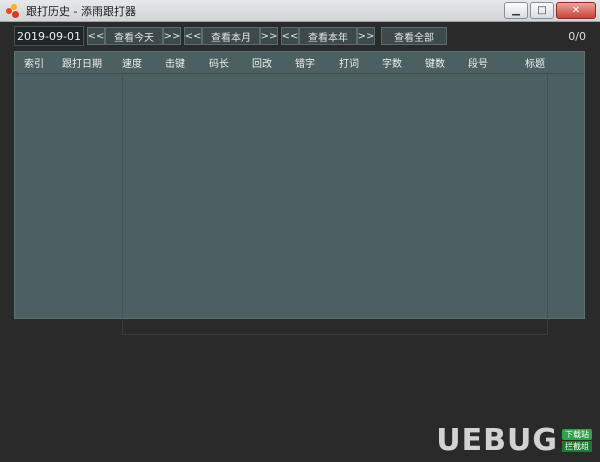  I want to click on minimize-button: ▁, so click(516, 10).